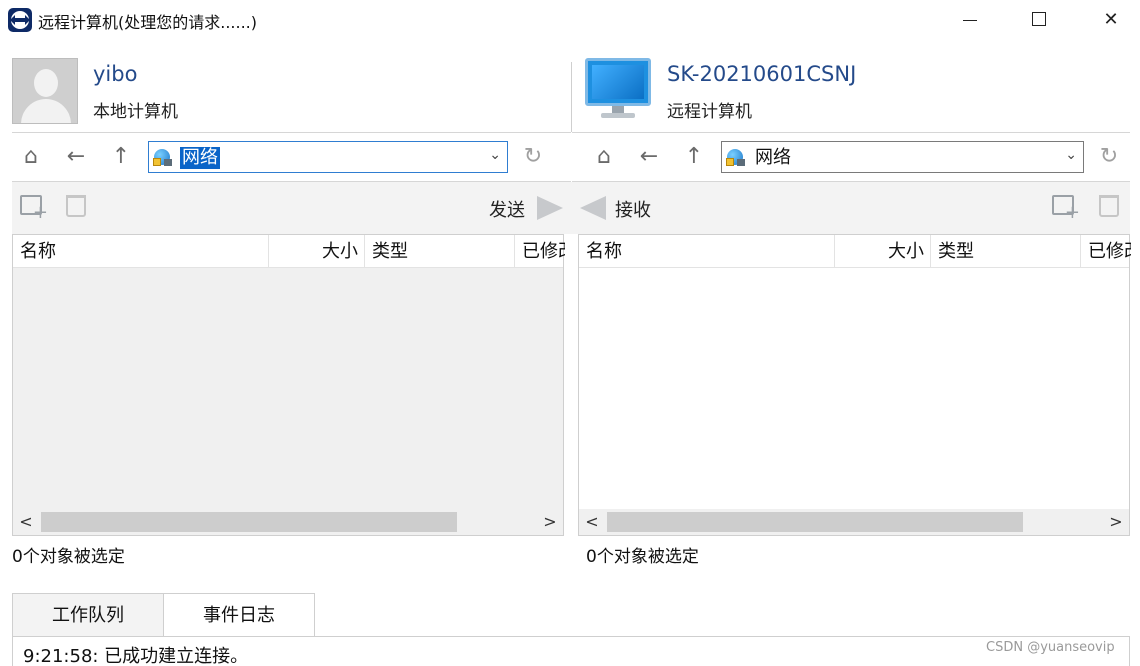  Describe the element at coordinates (902, 157) in the screenshot. I see `remote-address-combobox: 网络 ⌄` at that location.